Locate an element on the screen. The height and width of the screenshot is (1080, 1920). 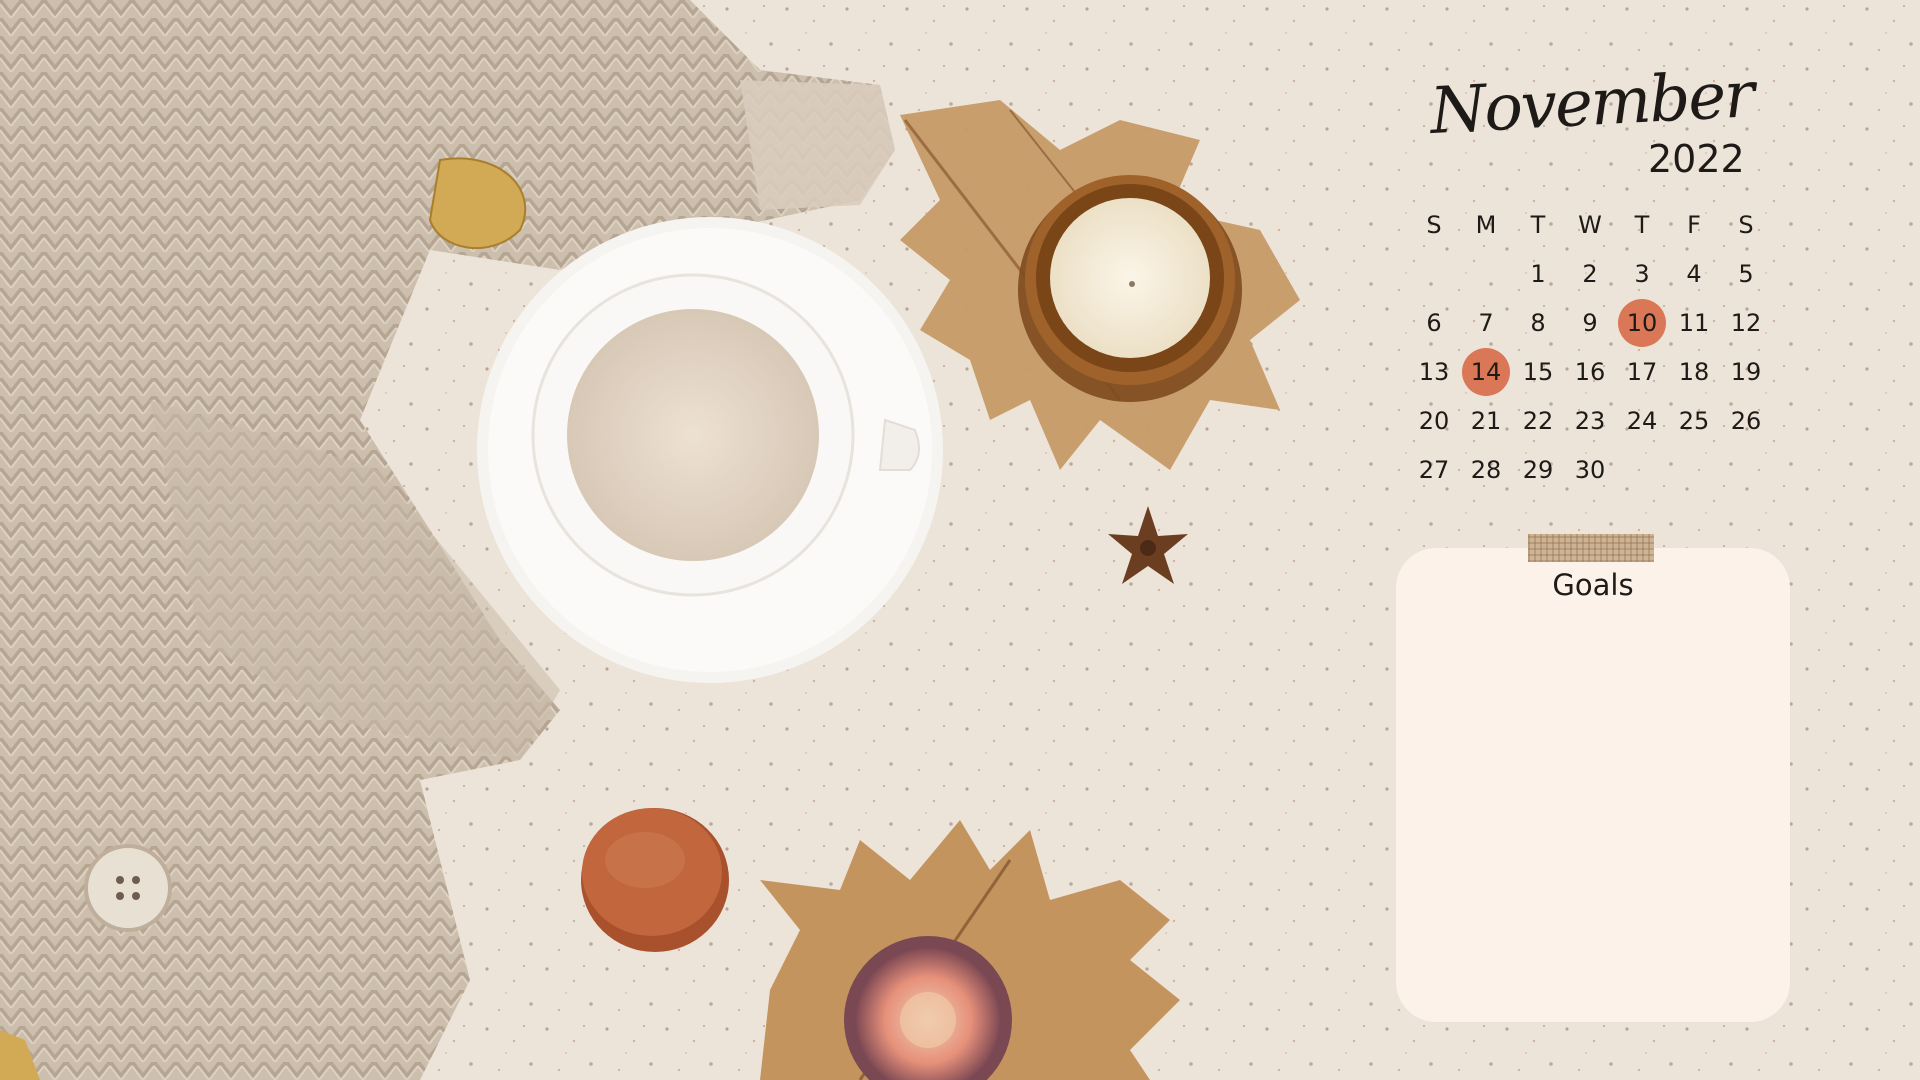
calendar-day-14: 14 is located at coordinates (1486, 371).